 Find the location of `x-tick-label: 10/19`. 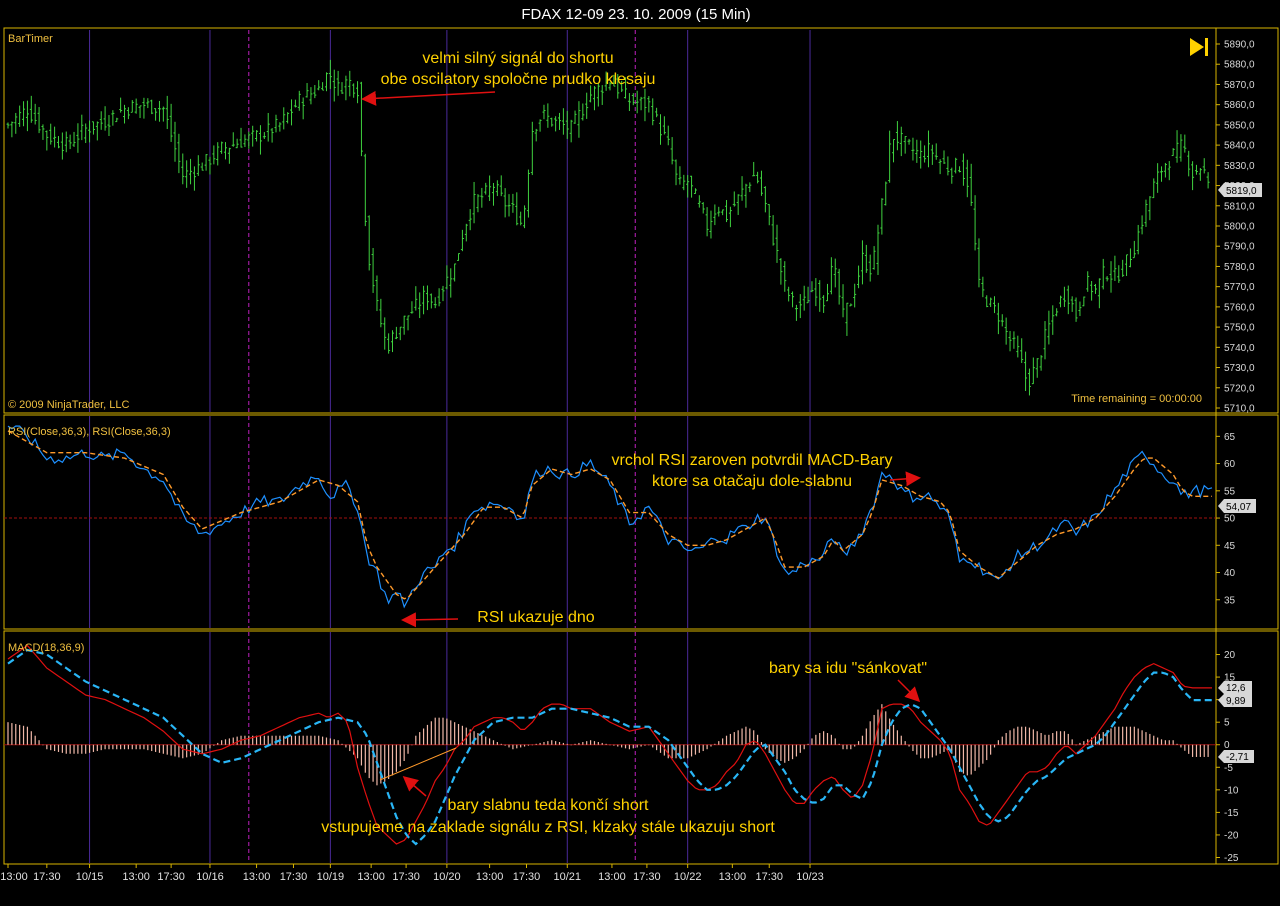

x-tick-label: 10/19 is located at coordinates (331, 877).